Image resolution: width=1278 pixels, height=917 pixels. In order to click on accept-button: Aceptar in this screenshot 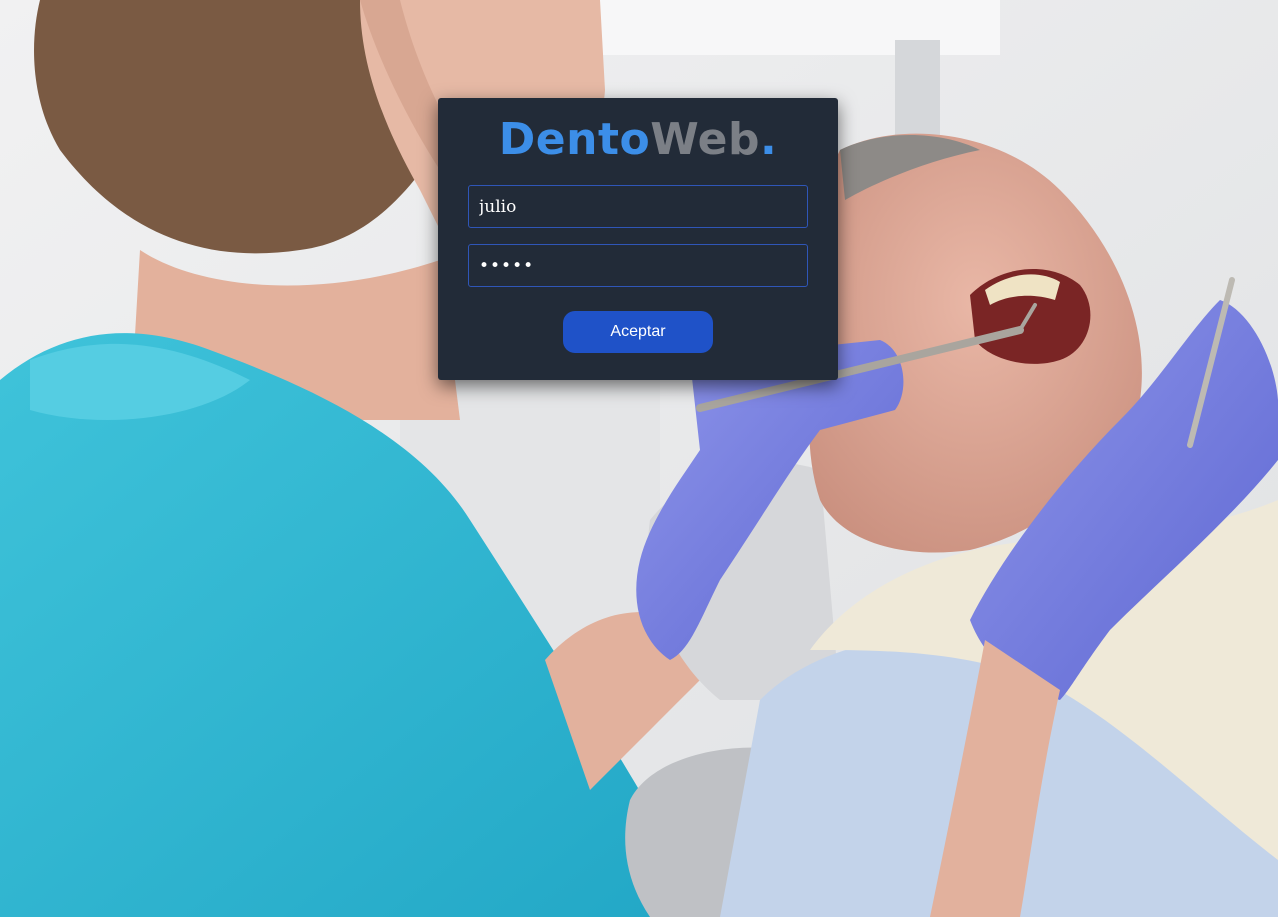, I will do `click(638, 332)`.